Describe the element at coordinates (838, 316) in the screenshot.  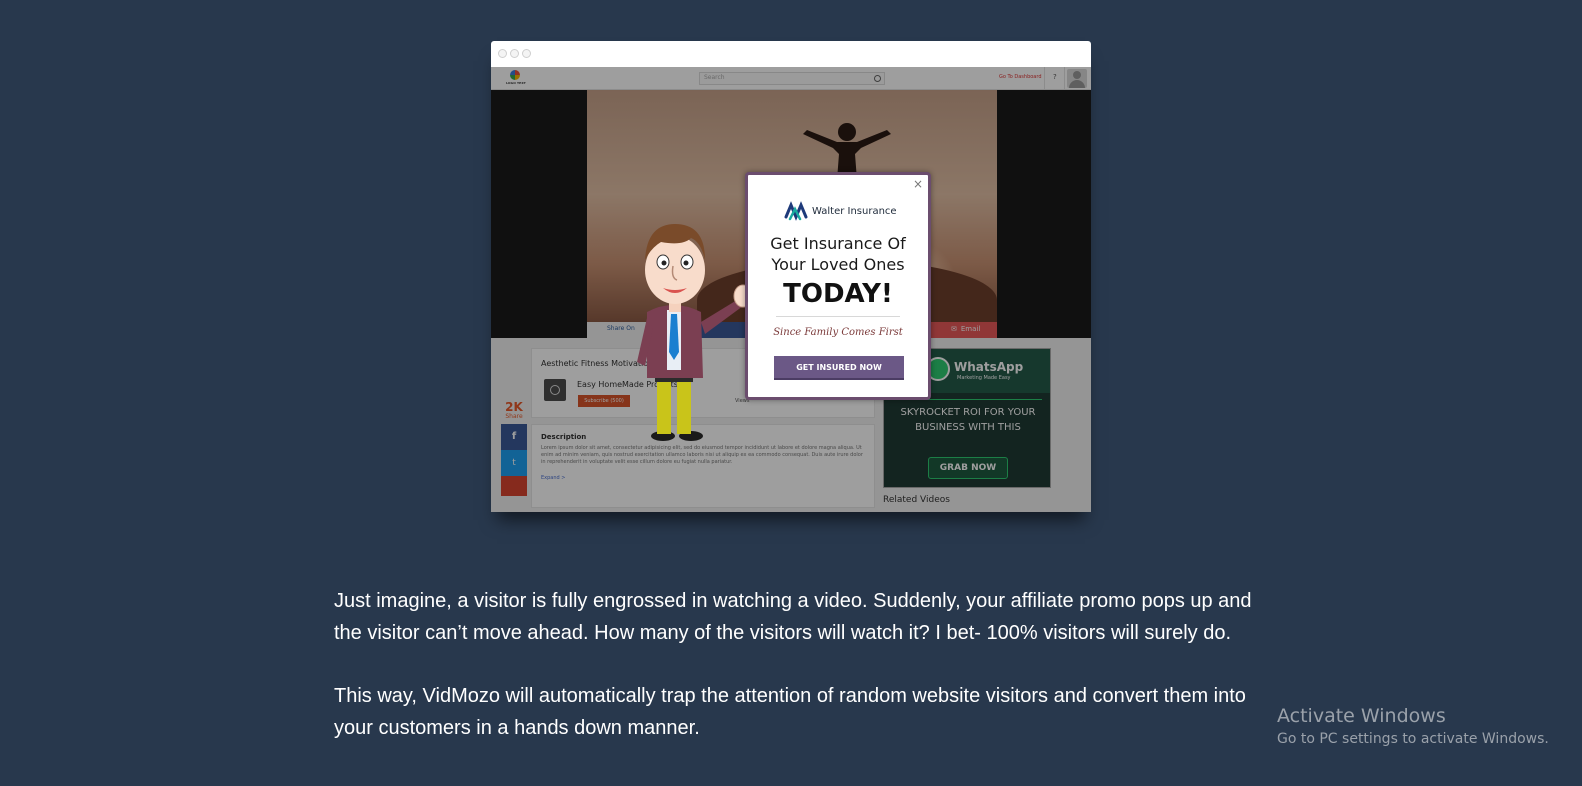
I see `popup-divider` at that location.